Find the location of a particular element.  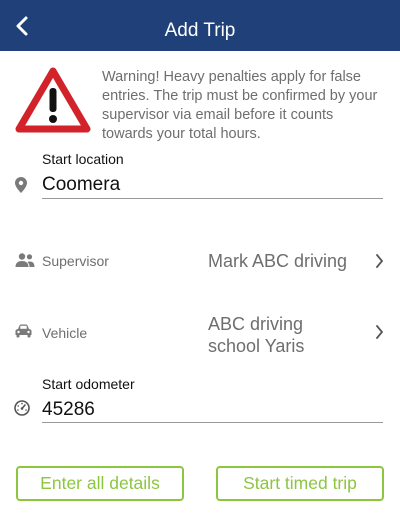

car-icon is located at coordinates (23, 331).